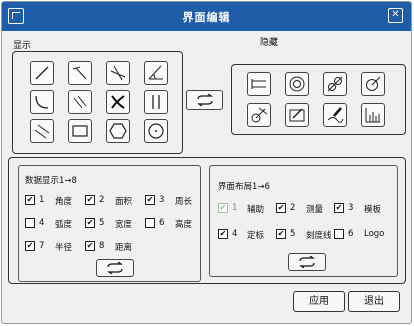  I want to click on data-option-1-checkbox, so click(30, 200).